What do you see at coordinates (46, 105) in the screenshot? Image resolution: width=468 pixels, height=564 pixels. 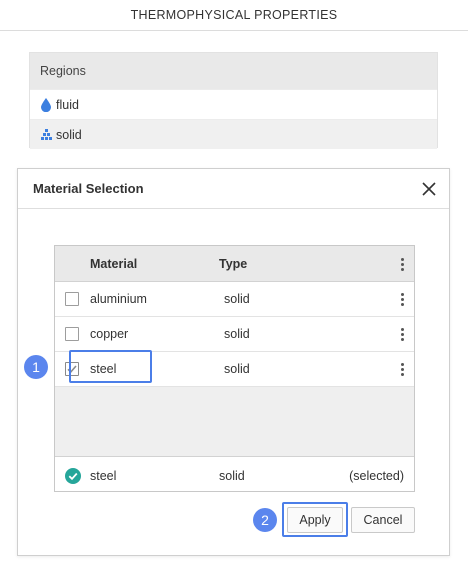 I see `water-drop-icon` at bounding box center [46, 105].